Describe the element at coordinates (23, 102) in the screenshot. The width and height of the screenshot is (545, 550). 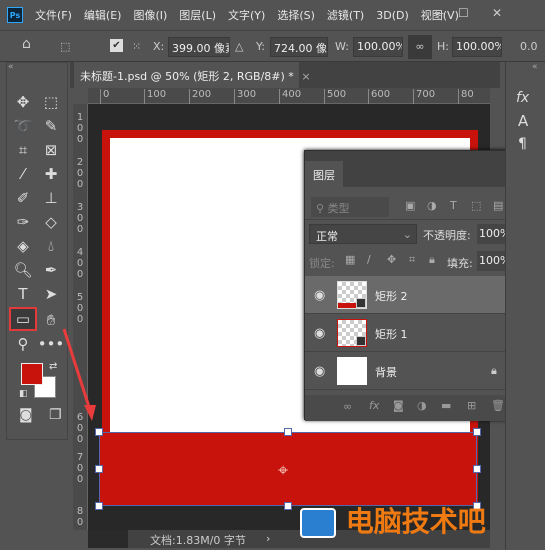
I see `move-tool-icon: ✥` at that location.